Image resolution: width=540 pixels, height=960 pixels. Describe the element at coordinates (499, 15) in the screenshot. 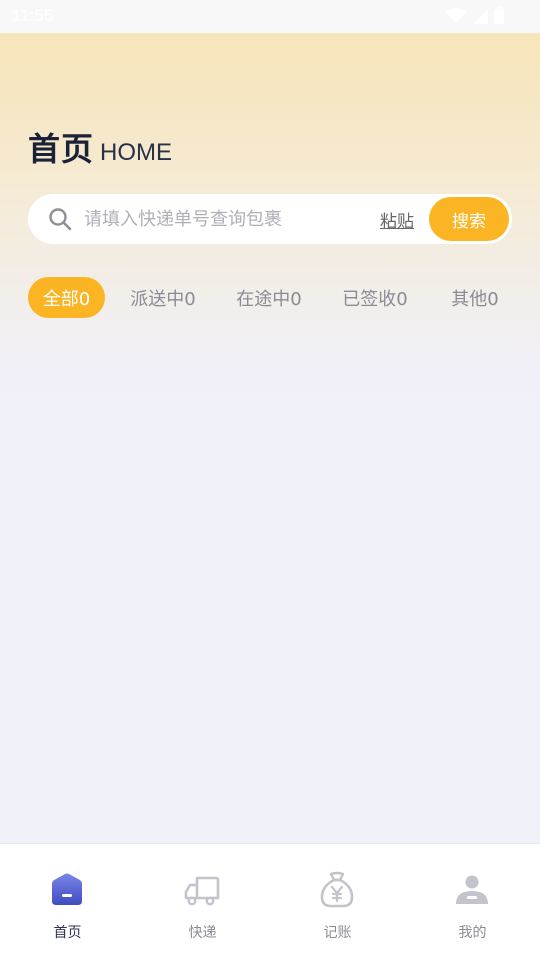

I see `battery-icon` at that location.